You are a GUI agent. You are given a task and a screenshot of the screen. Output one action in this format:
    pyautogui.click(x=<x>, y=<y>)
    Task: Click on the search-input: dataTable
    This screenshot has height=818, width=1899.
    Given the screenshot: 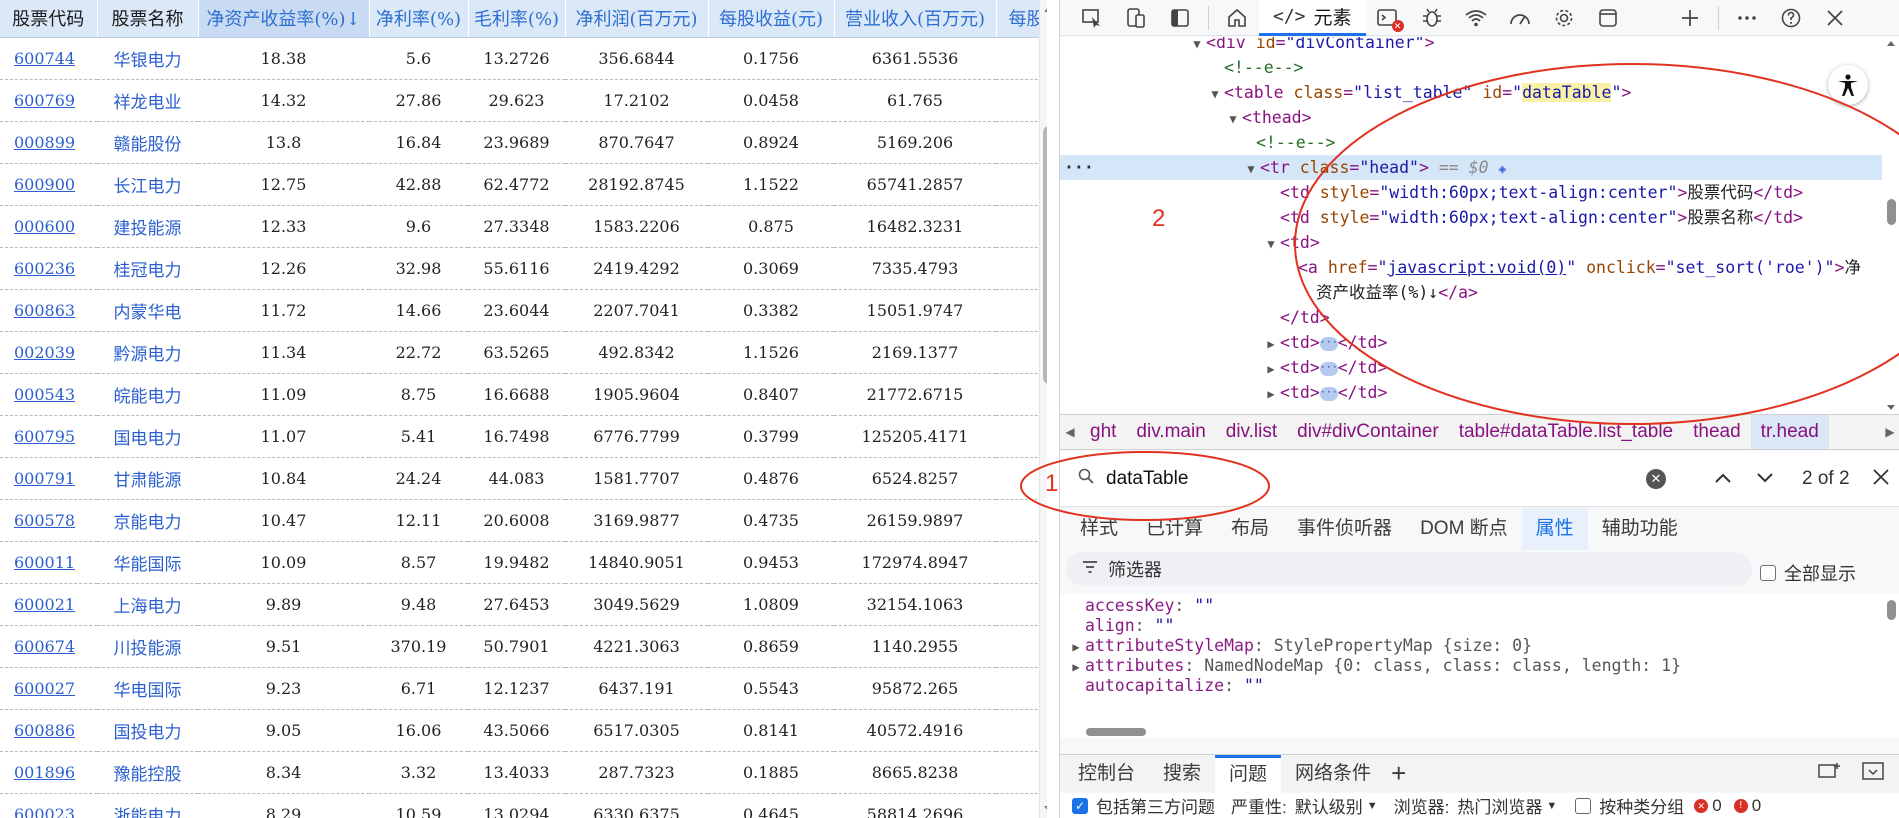 What is the action you would take?
    pyautogui.click(x=1376, y=479)
    